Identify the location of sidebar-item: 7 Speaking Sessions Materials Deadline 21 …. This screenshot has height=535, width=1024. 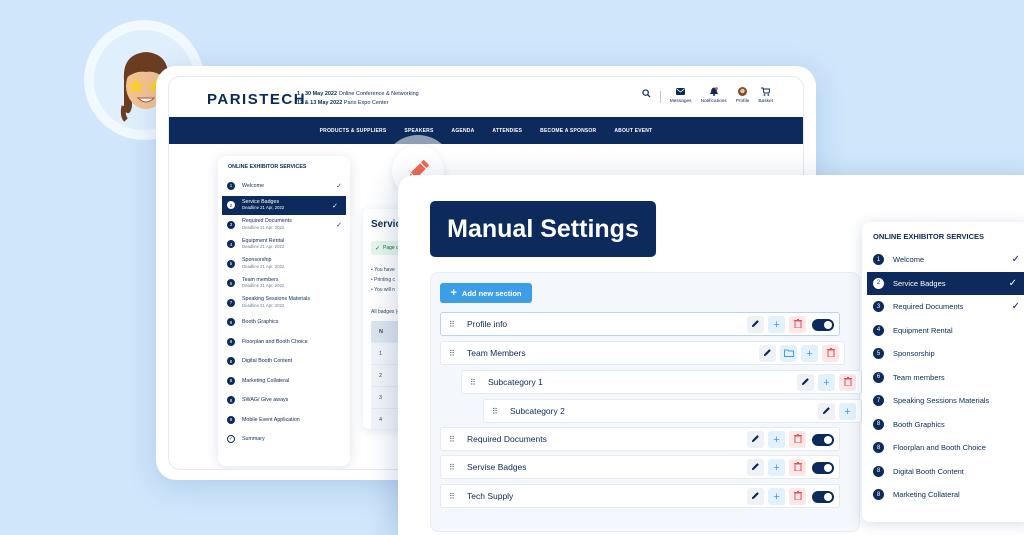
(284, 303).